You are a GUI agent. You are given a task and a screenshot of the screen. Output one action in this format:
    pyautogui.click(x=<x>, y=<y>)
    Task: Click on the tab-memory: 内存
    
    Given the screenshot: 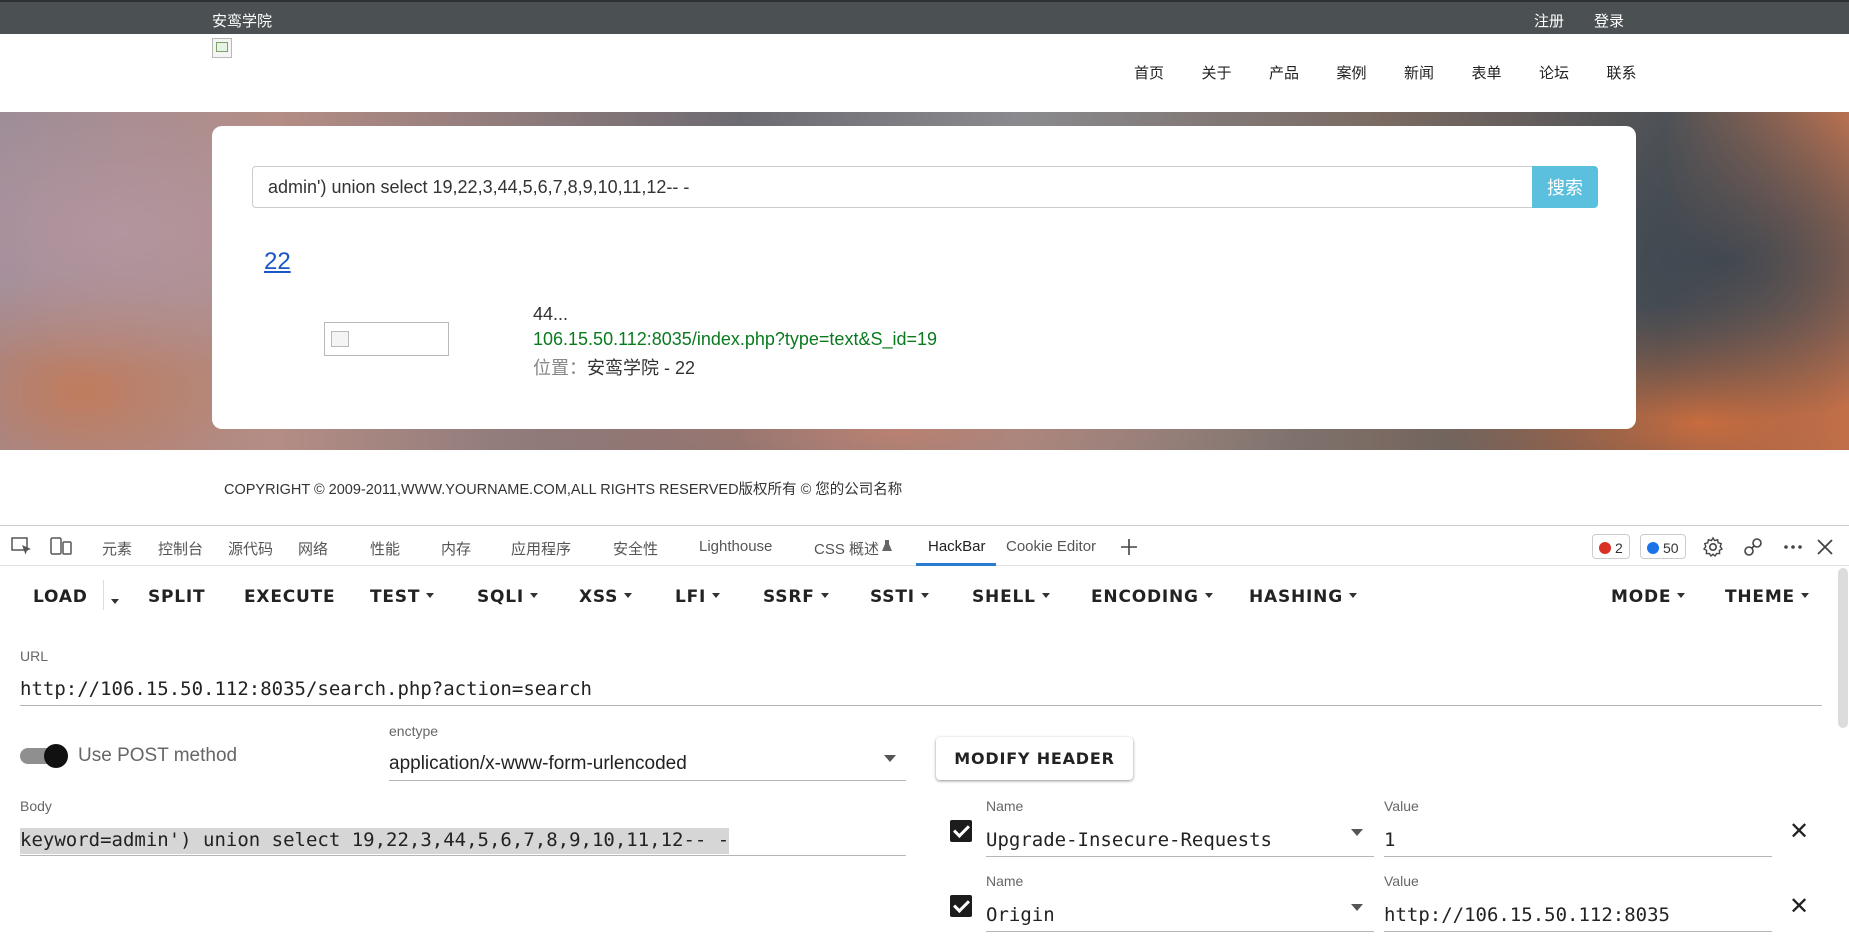 What is the action you would take?
    pyautogui.click(x=456, y=548)
    